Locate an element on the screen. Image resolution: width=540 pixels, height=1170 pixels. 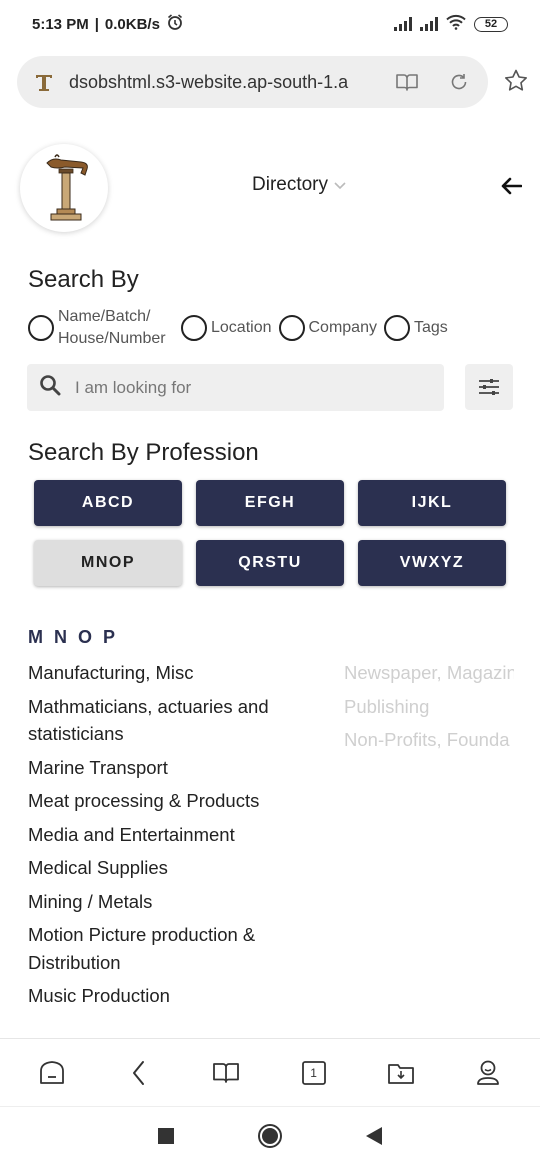
status-right: 52 is located at coordinates (451, 24).